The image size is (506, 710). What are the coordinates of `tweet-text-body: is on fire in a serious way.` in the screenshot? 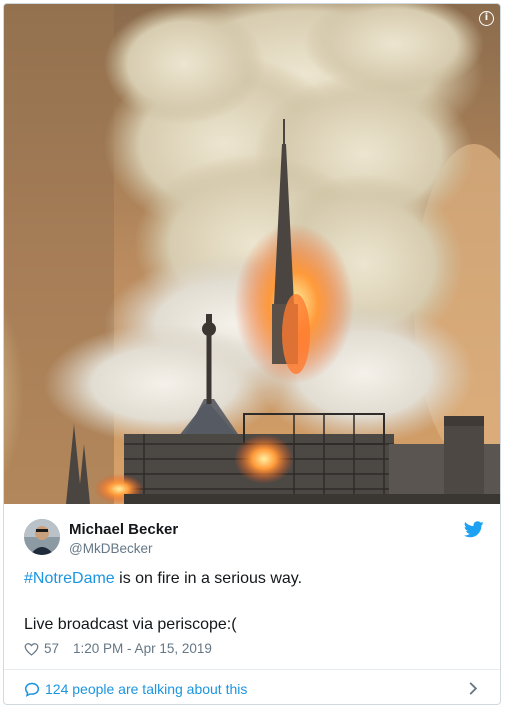 It's located at (208, 578).